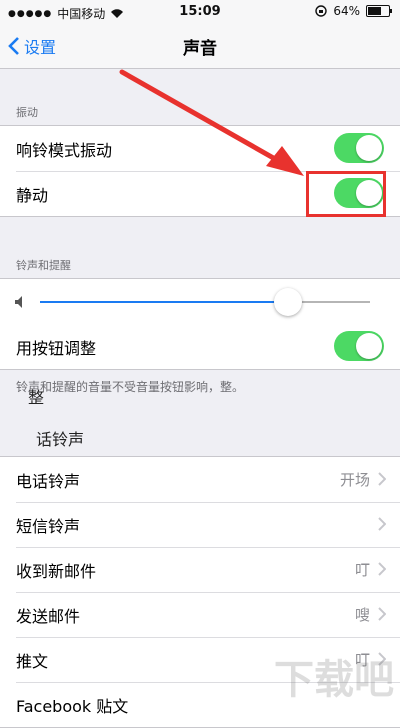 The width and height of the screenshot is (400, 728). What do you see at coordinates (200, 346) in the screenshot?
I see `change-with-buttons-row: 用按钮调整` at bounding box center [200, 346].